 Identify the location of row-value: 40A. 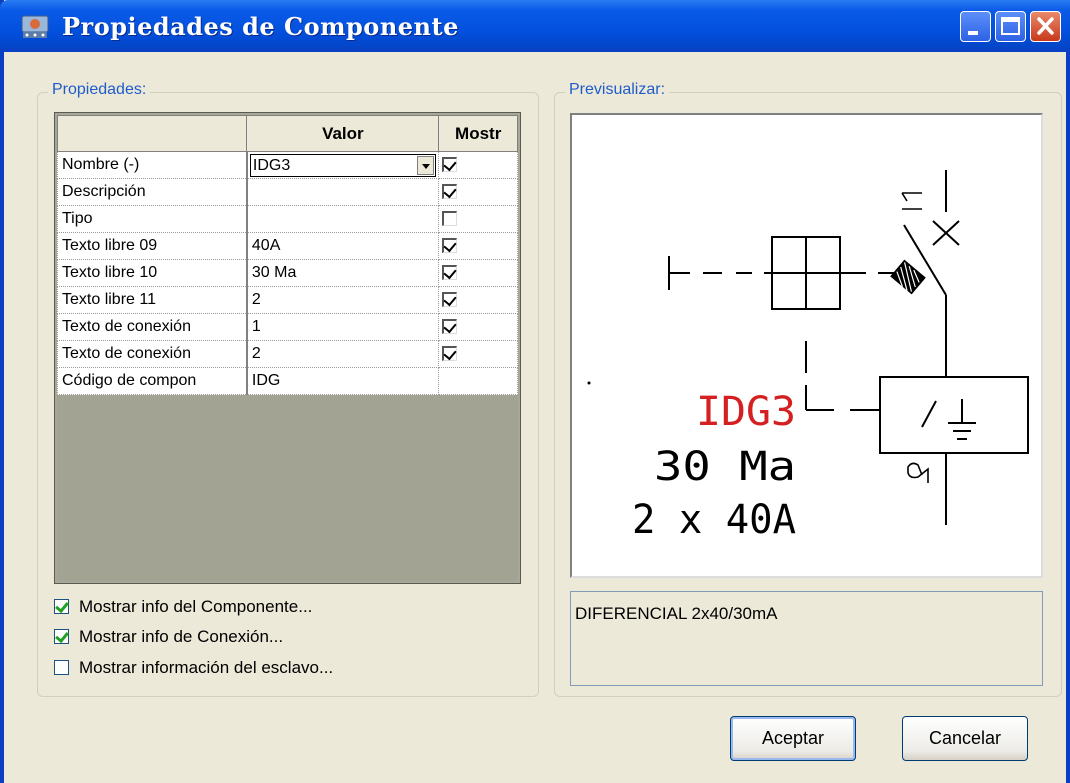
(343, 246).